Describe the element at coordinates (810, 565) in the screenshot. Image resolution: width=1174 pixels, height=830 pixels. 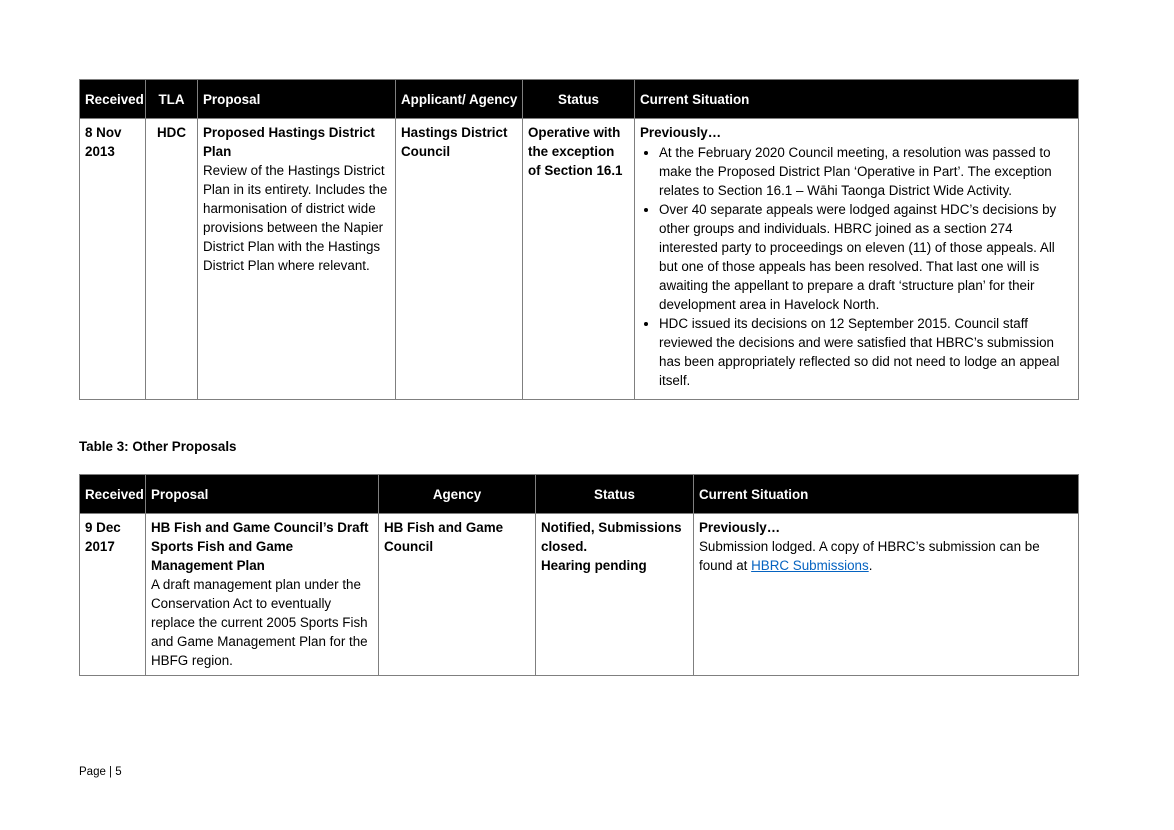
I see `hbrc-submissions-link: HBRC Submissions` at that location.